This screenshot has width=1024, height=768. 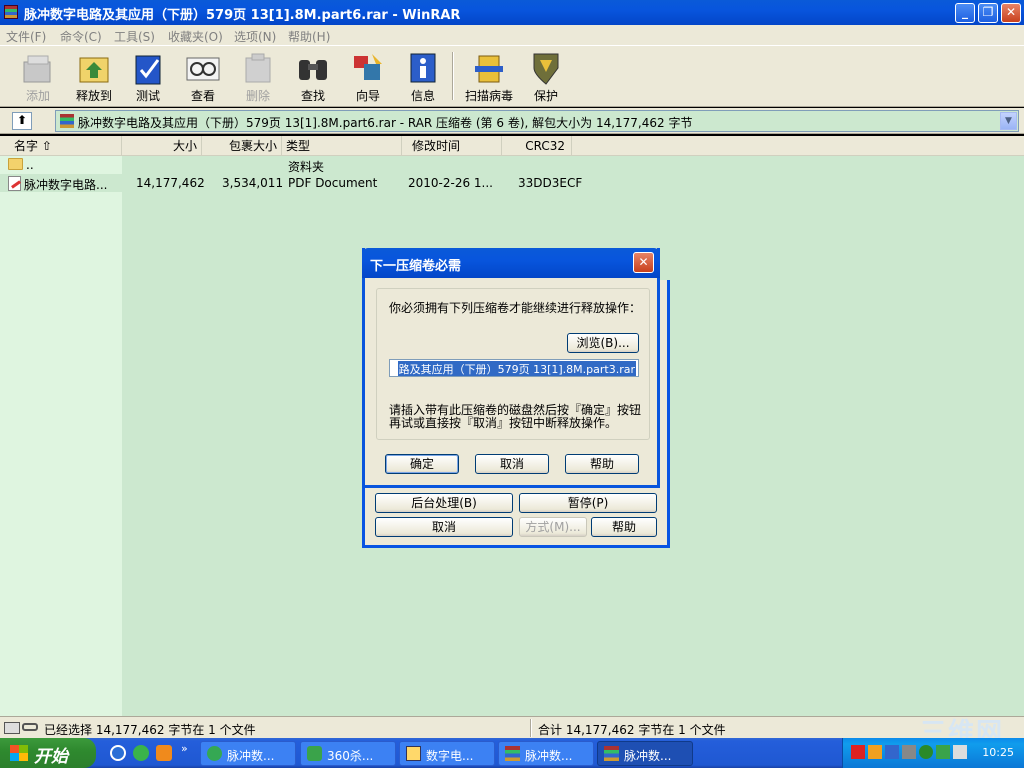 I want to click on document-icon, so click(x=413, y=753).